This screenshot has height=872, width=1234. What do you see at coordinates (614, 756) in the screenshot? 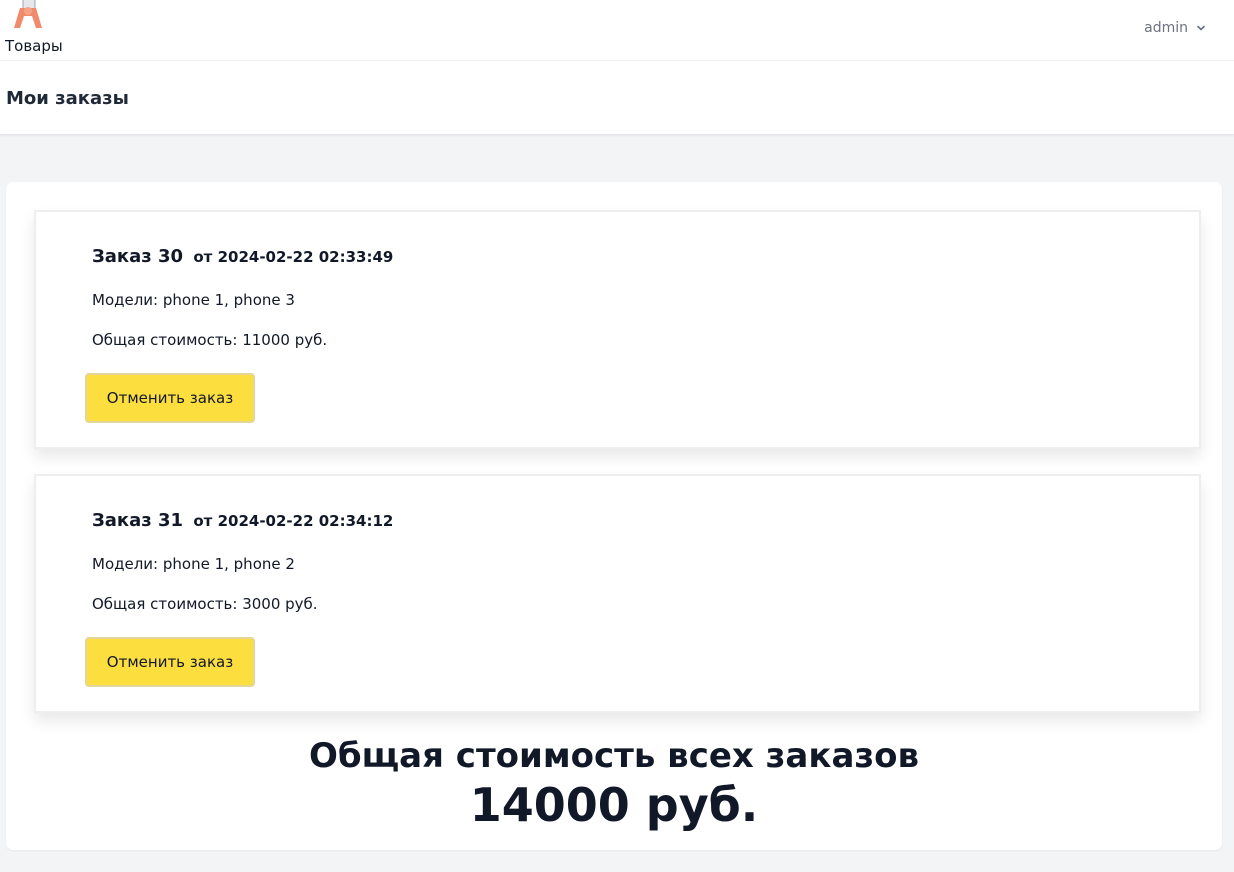
I see `orders-summary-label: Общая стоимость всех заказов` at bounding box center [614, 756].